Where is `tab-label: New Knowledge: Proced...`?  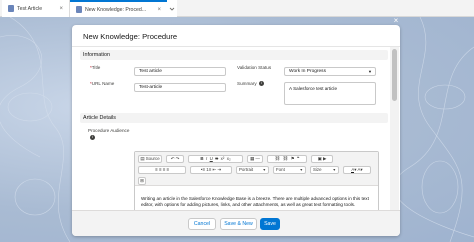 tab-label: New Knowledge: Proced... is located at coordinates (116, 9).